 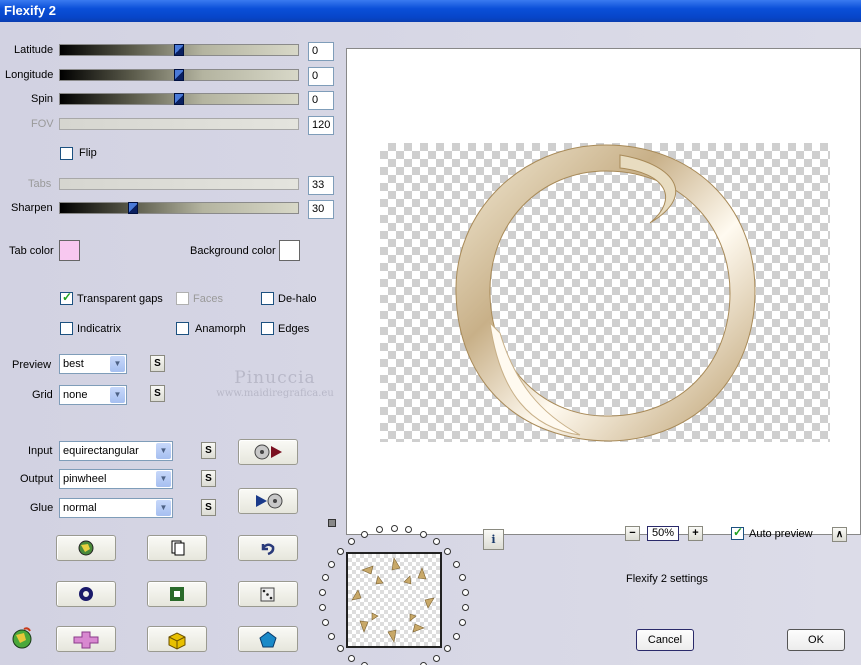 I want to click on pentagon-button, so click(x=268, y=639).